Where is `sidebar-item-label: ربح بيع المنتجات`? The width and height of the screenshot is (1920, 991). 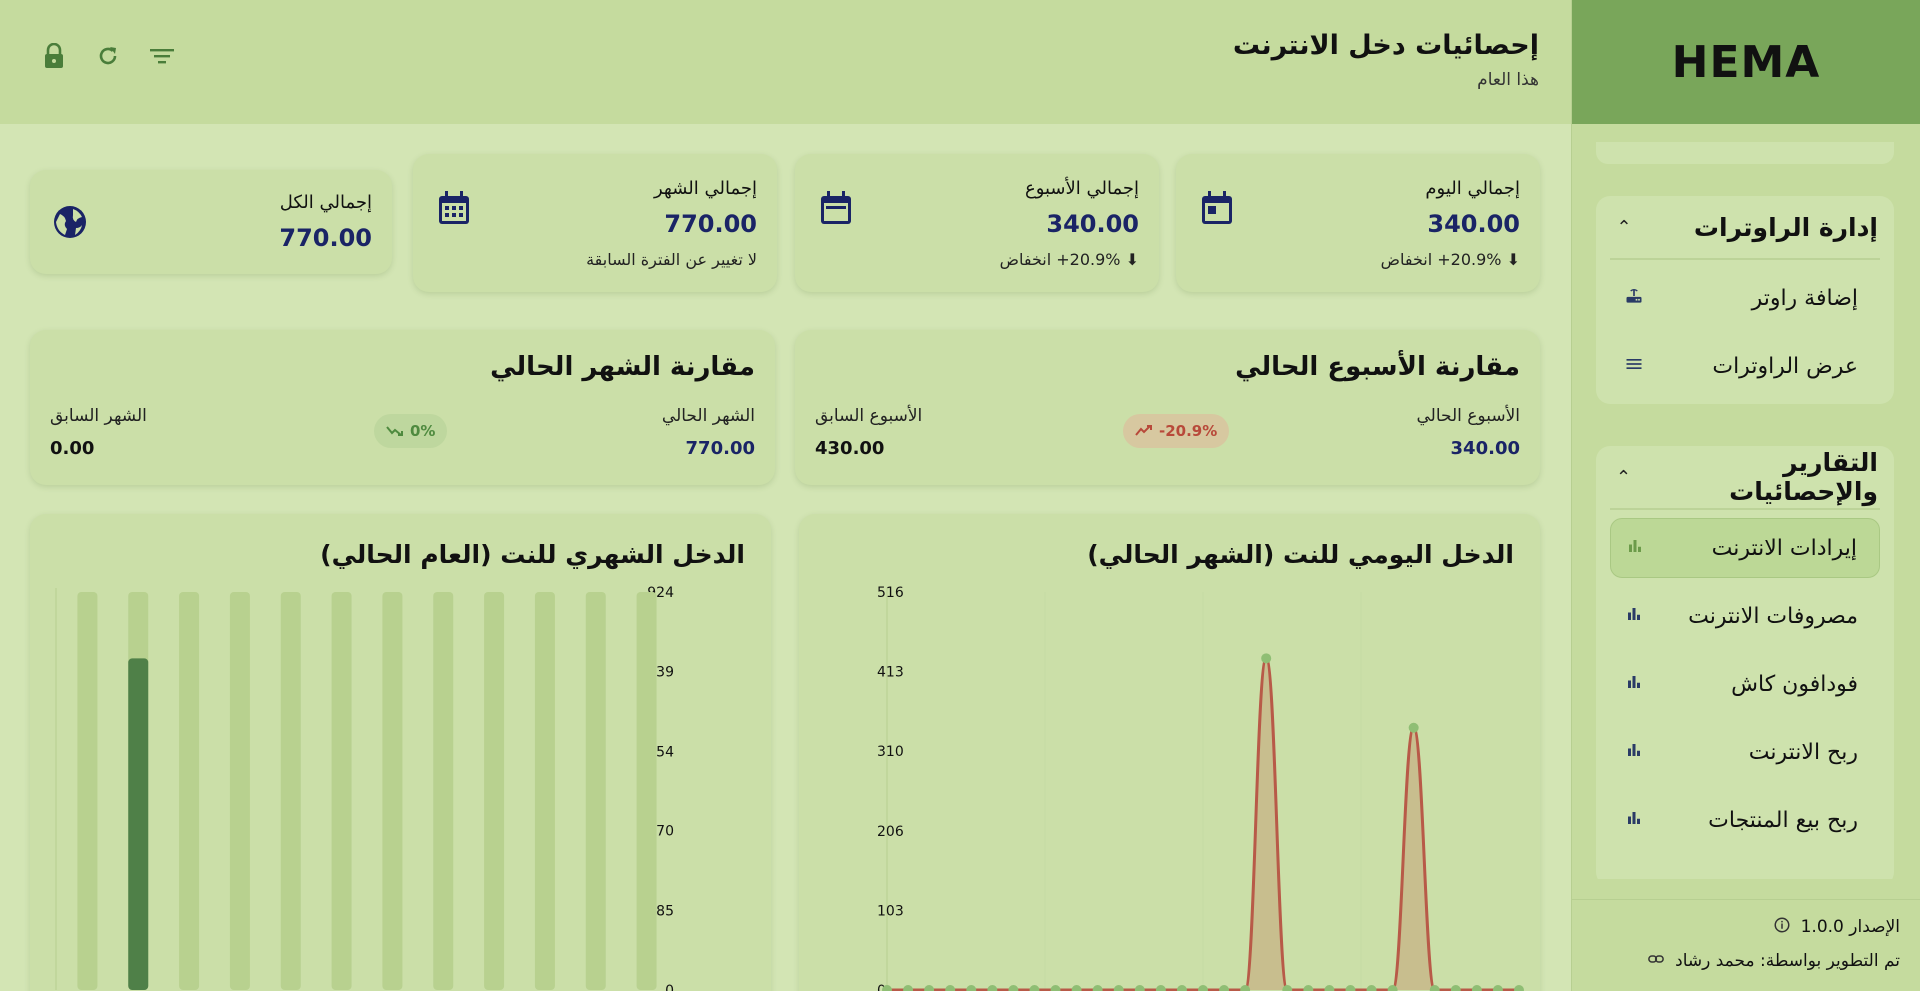
sidebar-item-label: ربح بيع المنتجات is located at coordinates (1783, 820).